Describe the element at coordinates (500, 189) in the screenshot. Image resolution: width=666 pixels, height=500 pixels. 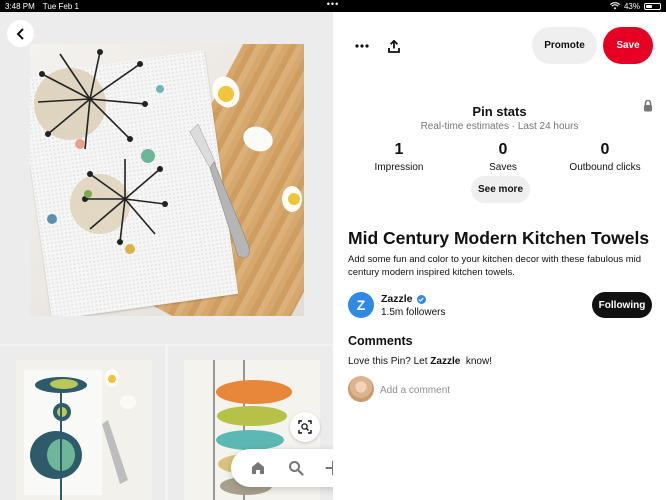
I see `see-more-button: See more` at that location.